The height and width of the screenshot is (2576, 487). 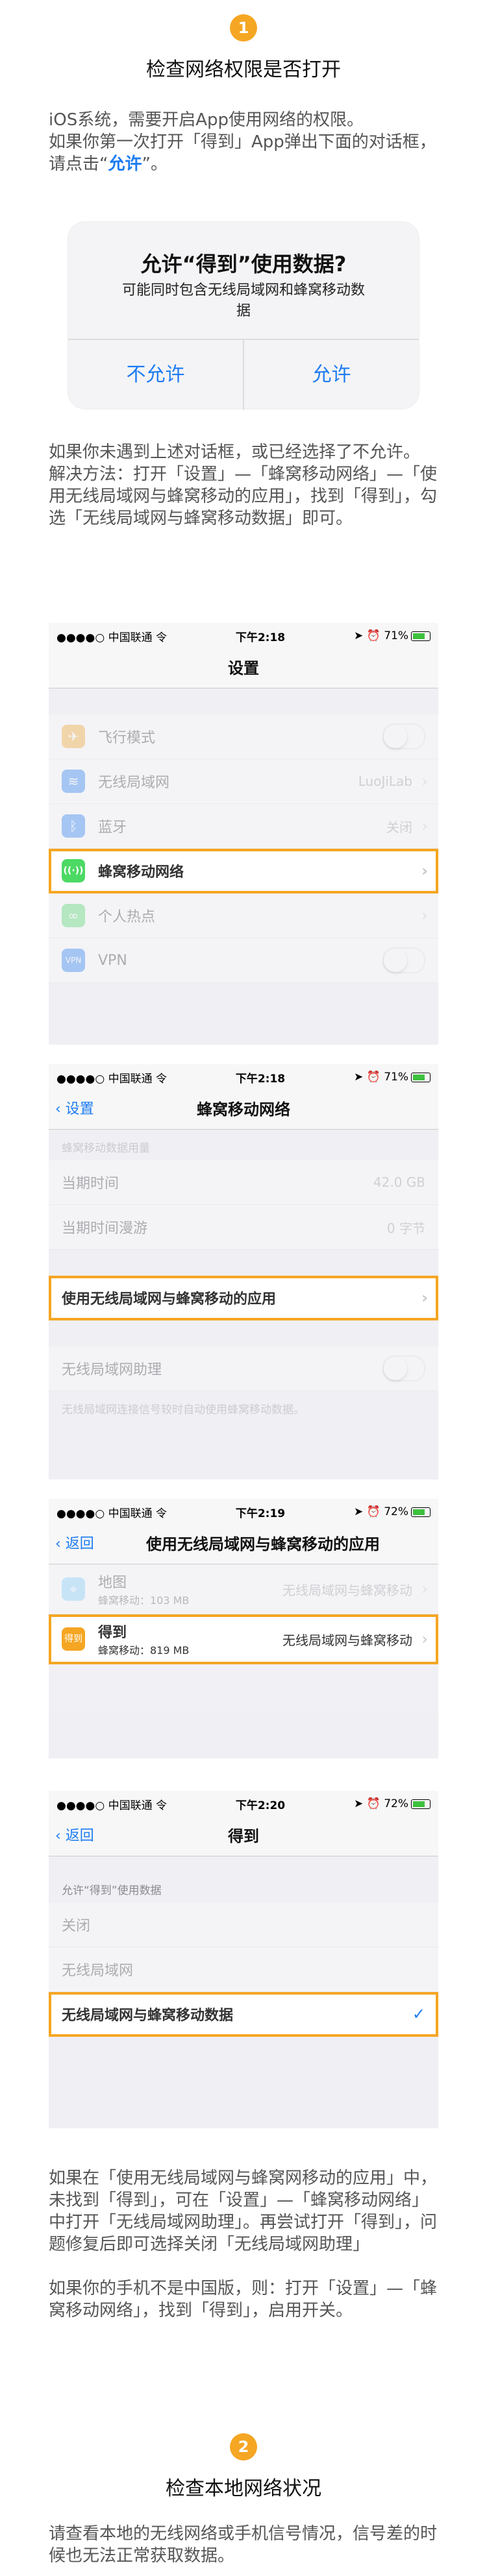 I want to click on step-title: 检查网络权限是否打开, so click(x=243, y=69).